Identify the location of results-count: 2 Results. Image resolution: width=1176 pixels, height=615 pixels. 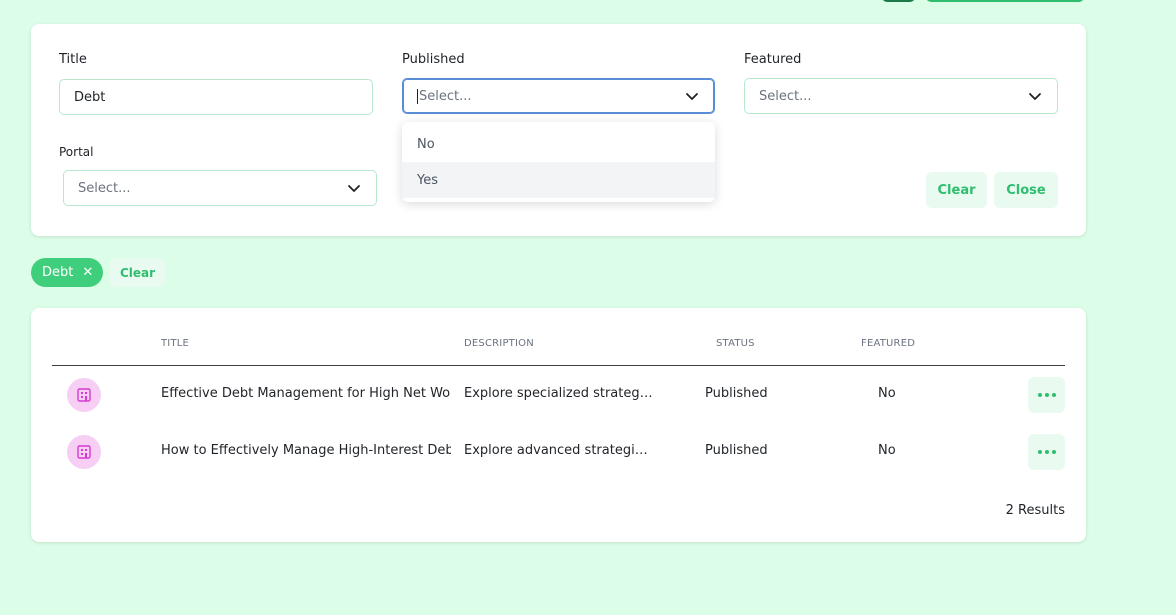
(1035, 510).